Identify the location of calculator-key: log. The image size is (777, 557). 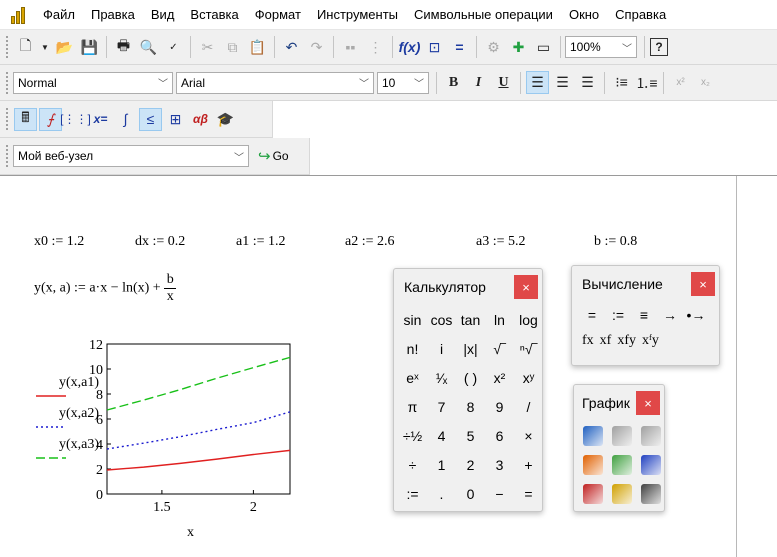
(528, 319).